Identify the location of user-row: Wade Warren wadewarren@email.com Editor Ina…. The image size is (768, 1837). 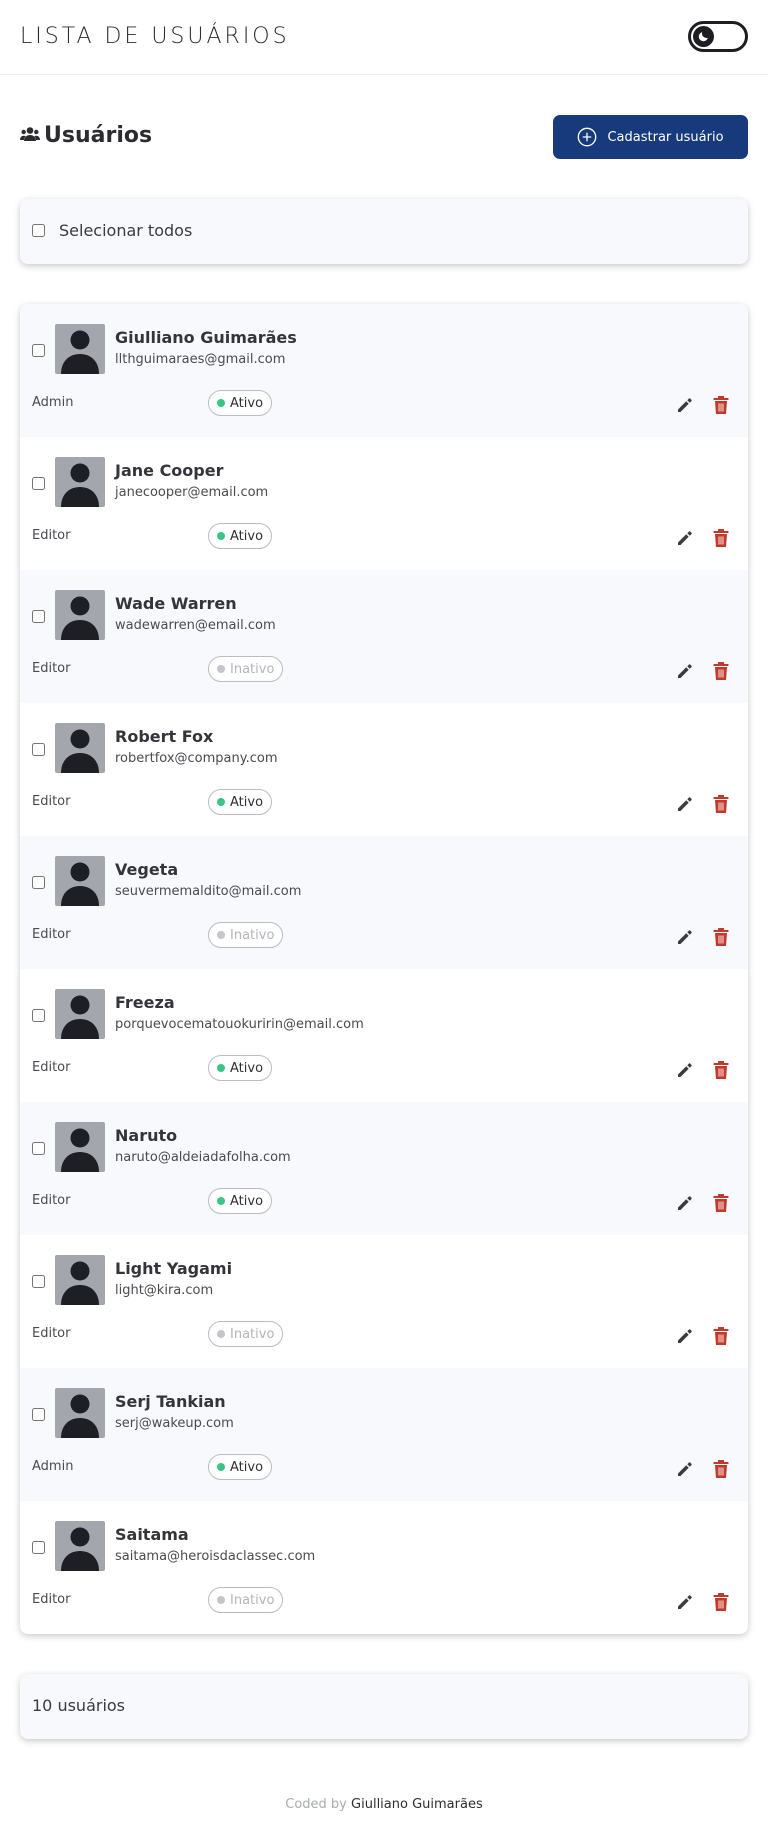
(384, 636).